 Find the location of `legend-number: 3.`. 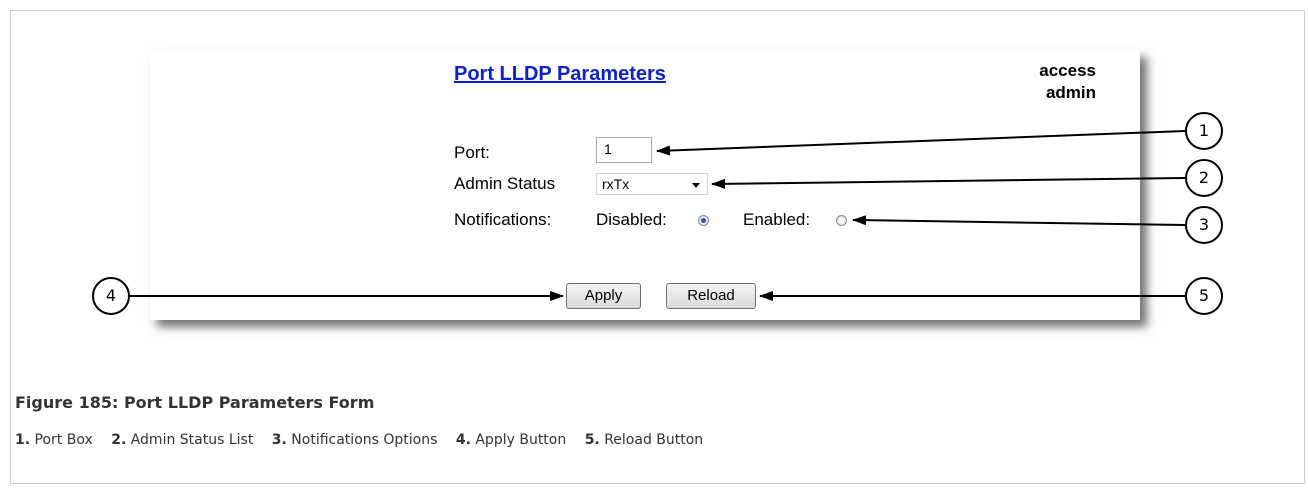

legend-number: 3. is located at coordinates (279, 440).